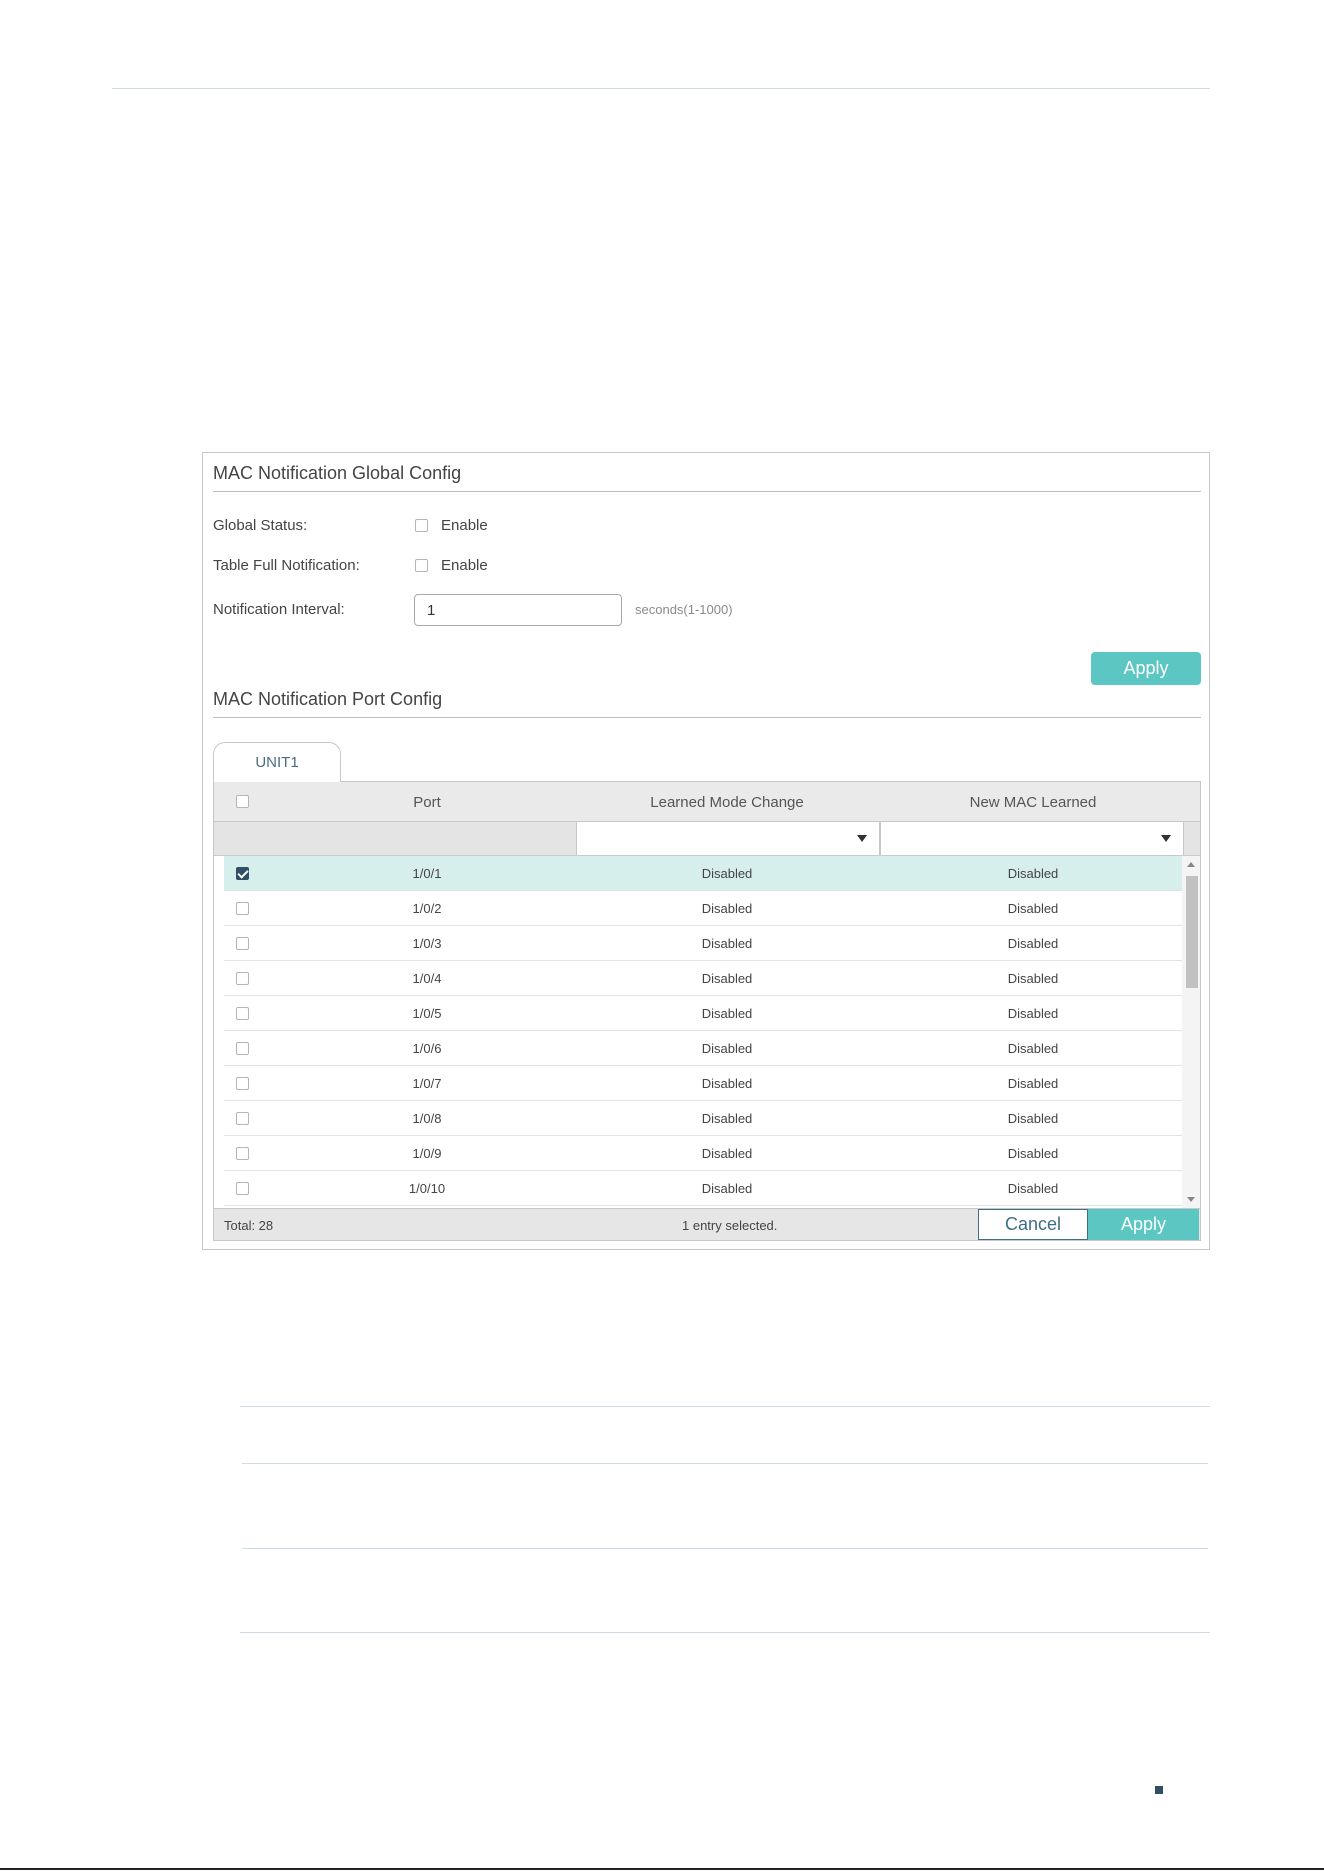 This screenshot has height=1872, width=1324. Describe the element at coordinates (730, 1225) in the screenshot. I see `selected-count: 1 entry selected.` at that location.